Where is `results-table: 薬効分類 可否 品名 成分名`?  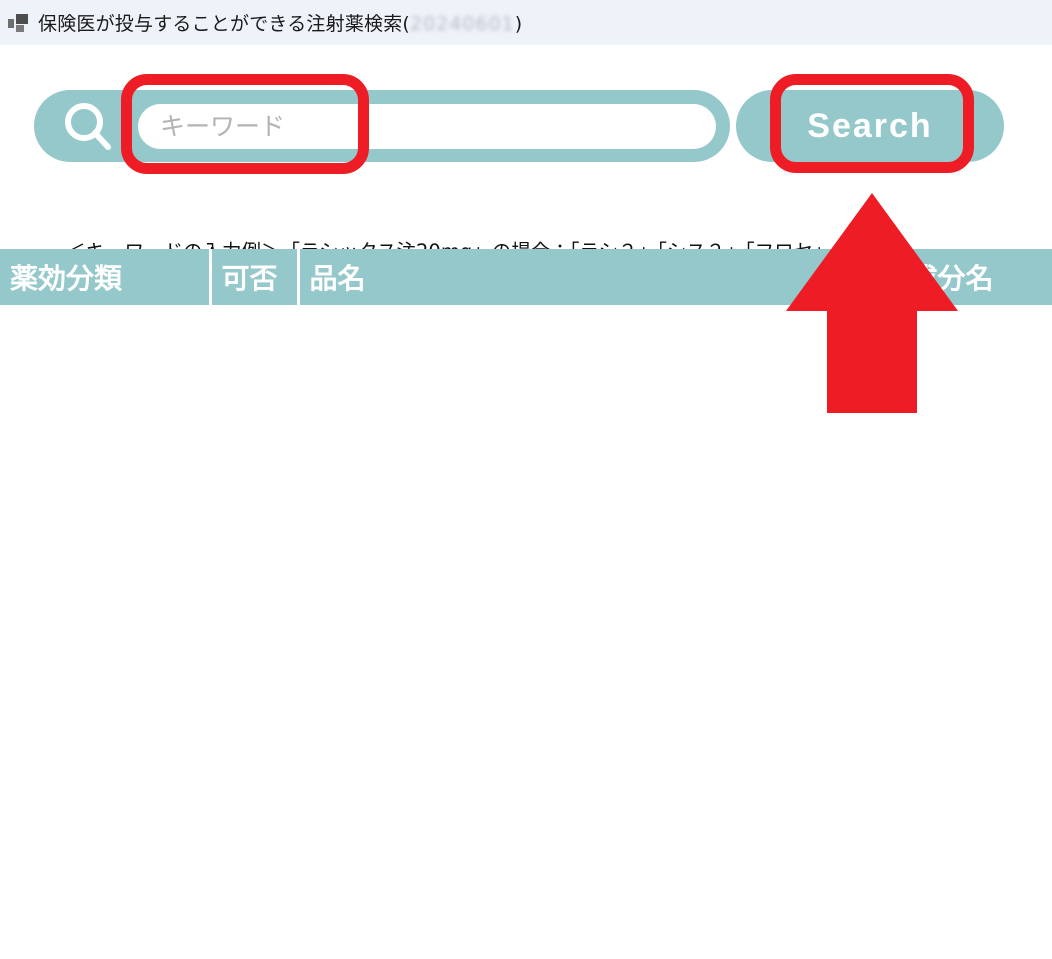 results-table: 薬効分類 可否 品名 成分名 is located at coordinates (526, 277).